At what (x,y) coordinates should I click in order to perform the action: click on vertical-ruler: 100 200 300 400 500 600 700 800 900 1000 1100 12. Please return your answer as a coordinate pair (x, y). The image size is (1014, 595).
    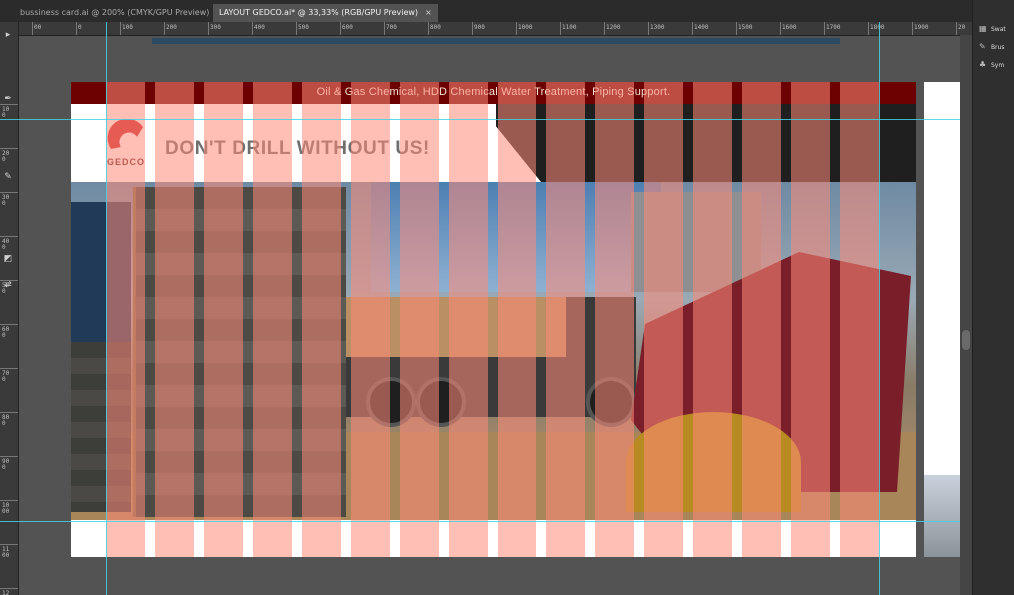
    Looking at the image, I should click on (9, 308).